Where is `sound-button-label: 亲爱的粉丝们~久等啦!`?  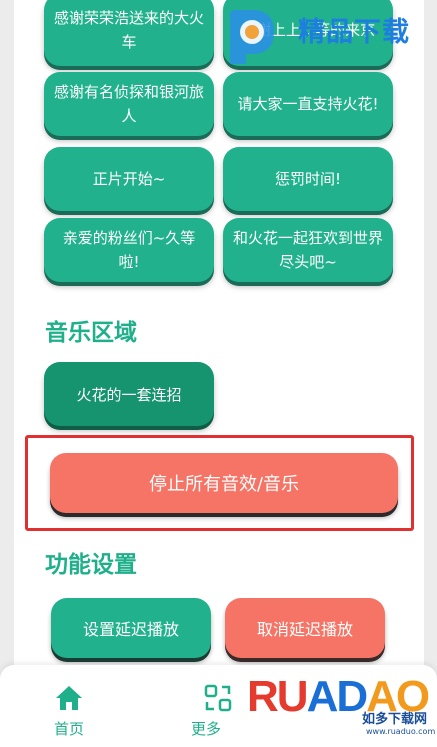
sound-button-label: 亲爱的粉丝们~久等啦! is located at coordinates (129, 250).